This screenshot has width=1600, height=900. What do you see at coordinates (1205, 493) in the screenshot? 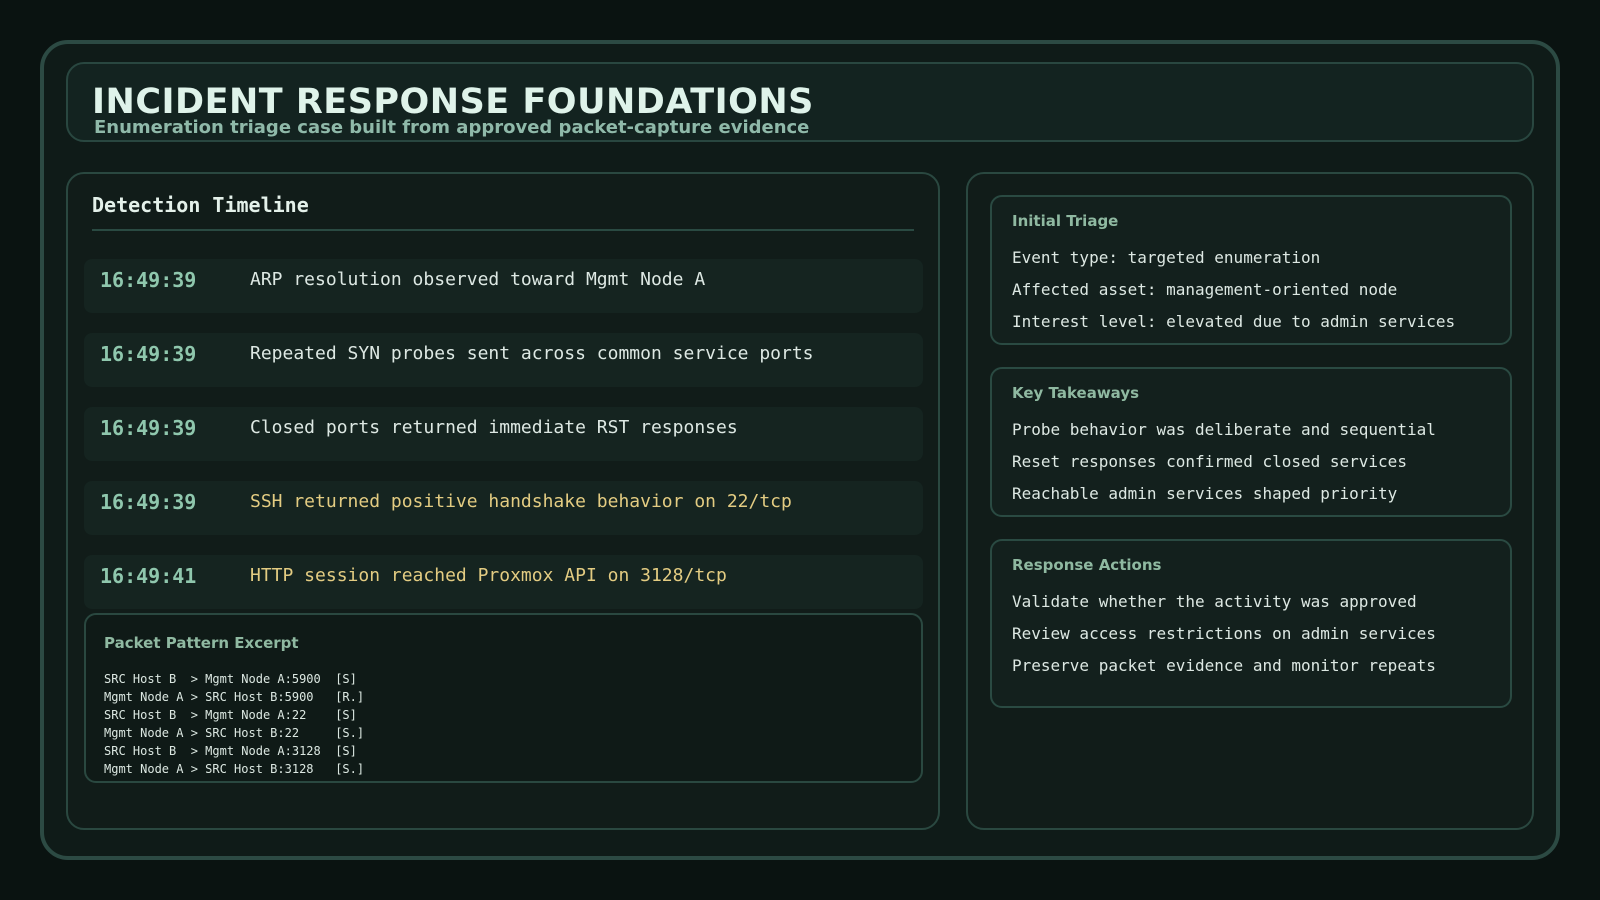
I see `key-takeaways-item: Reachable admin services shaped priority` at bounding box center [1205, 493].